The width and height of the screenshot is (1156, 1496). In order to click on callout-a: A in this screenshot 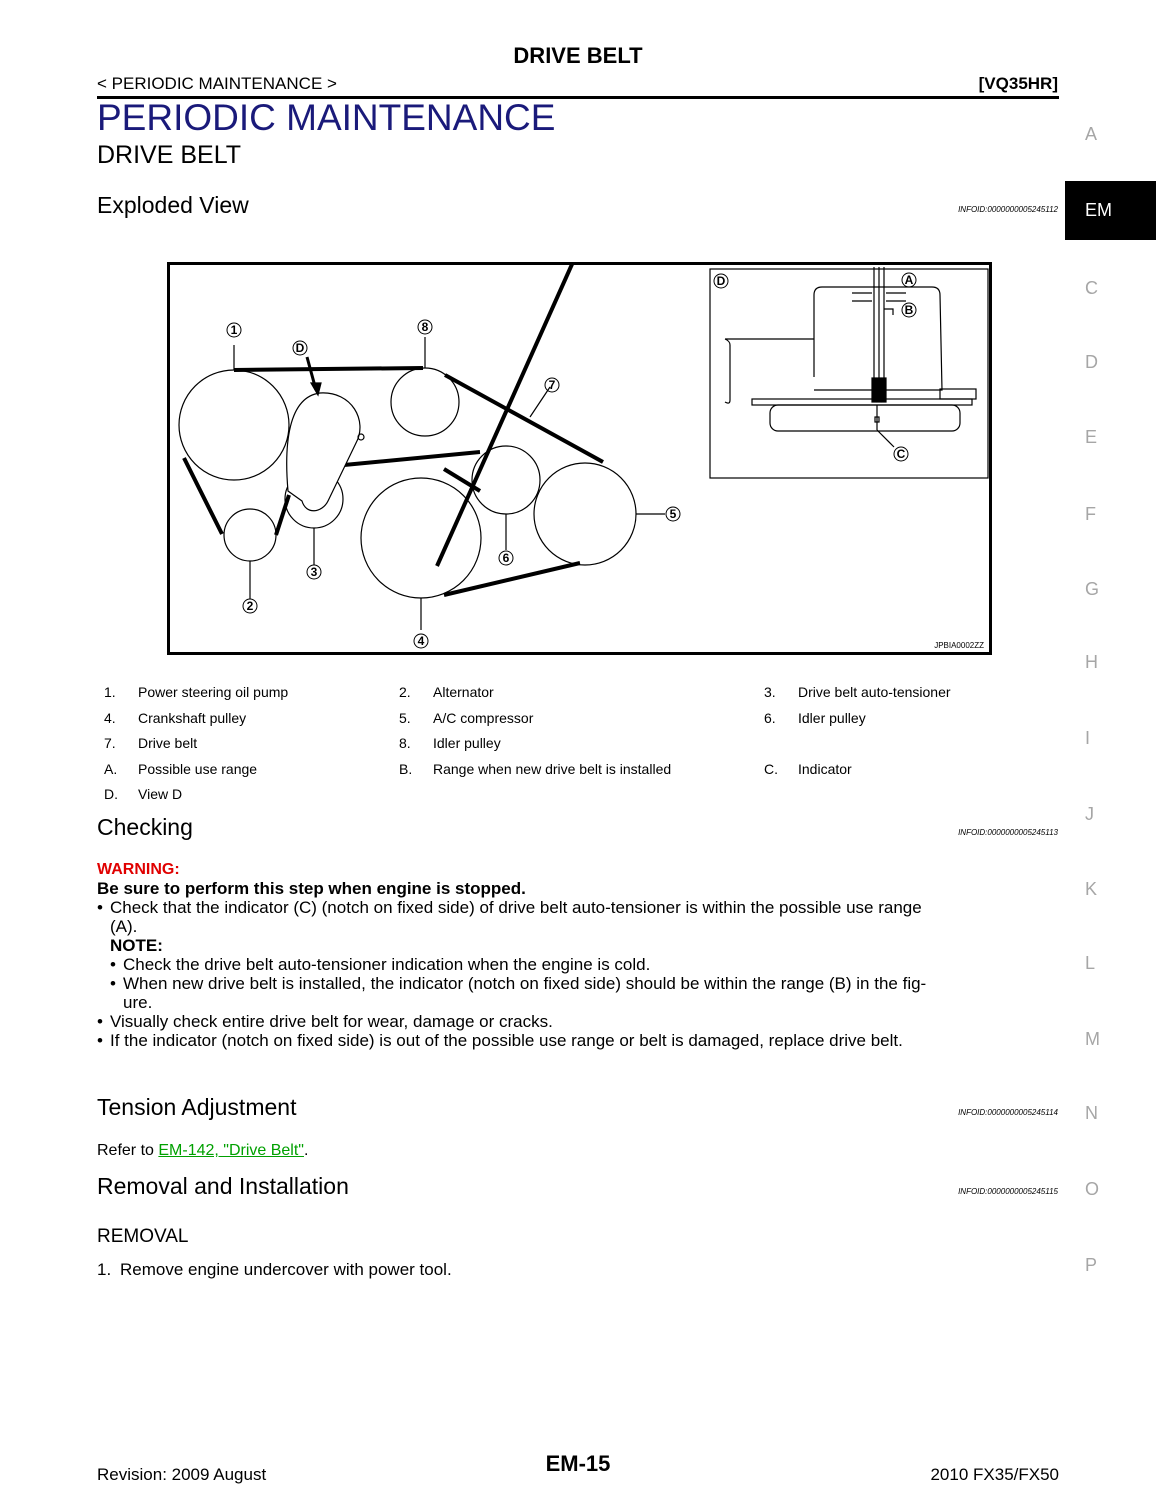, I will do `click(909, 280)`.